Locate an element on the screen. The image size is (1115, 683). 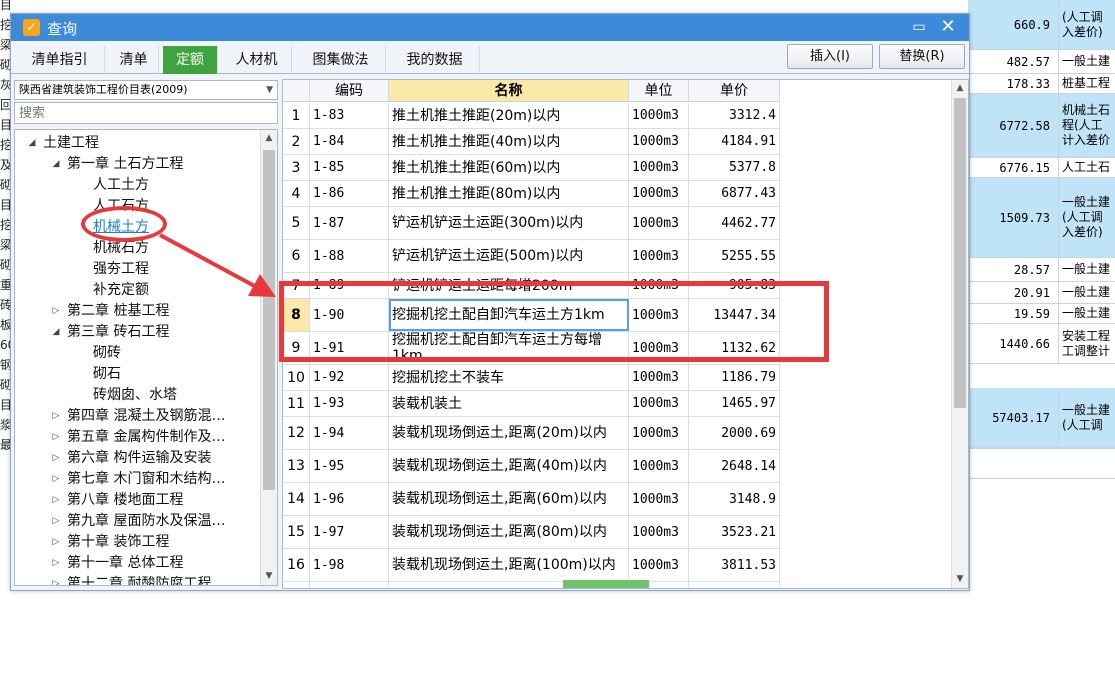
annotation-rectangle is located at coordinates (554, 321).